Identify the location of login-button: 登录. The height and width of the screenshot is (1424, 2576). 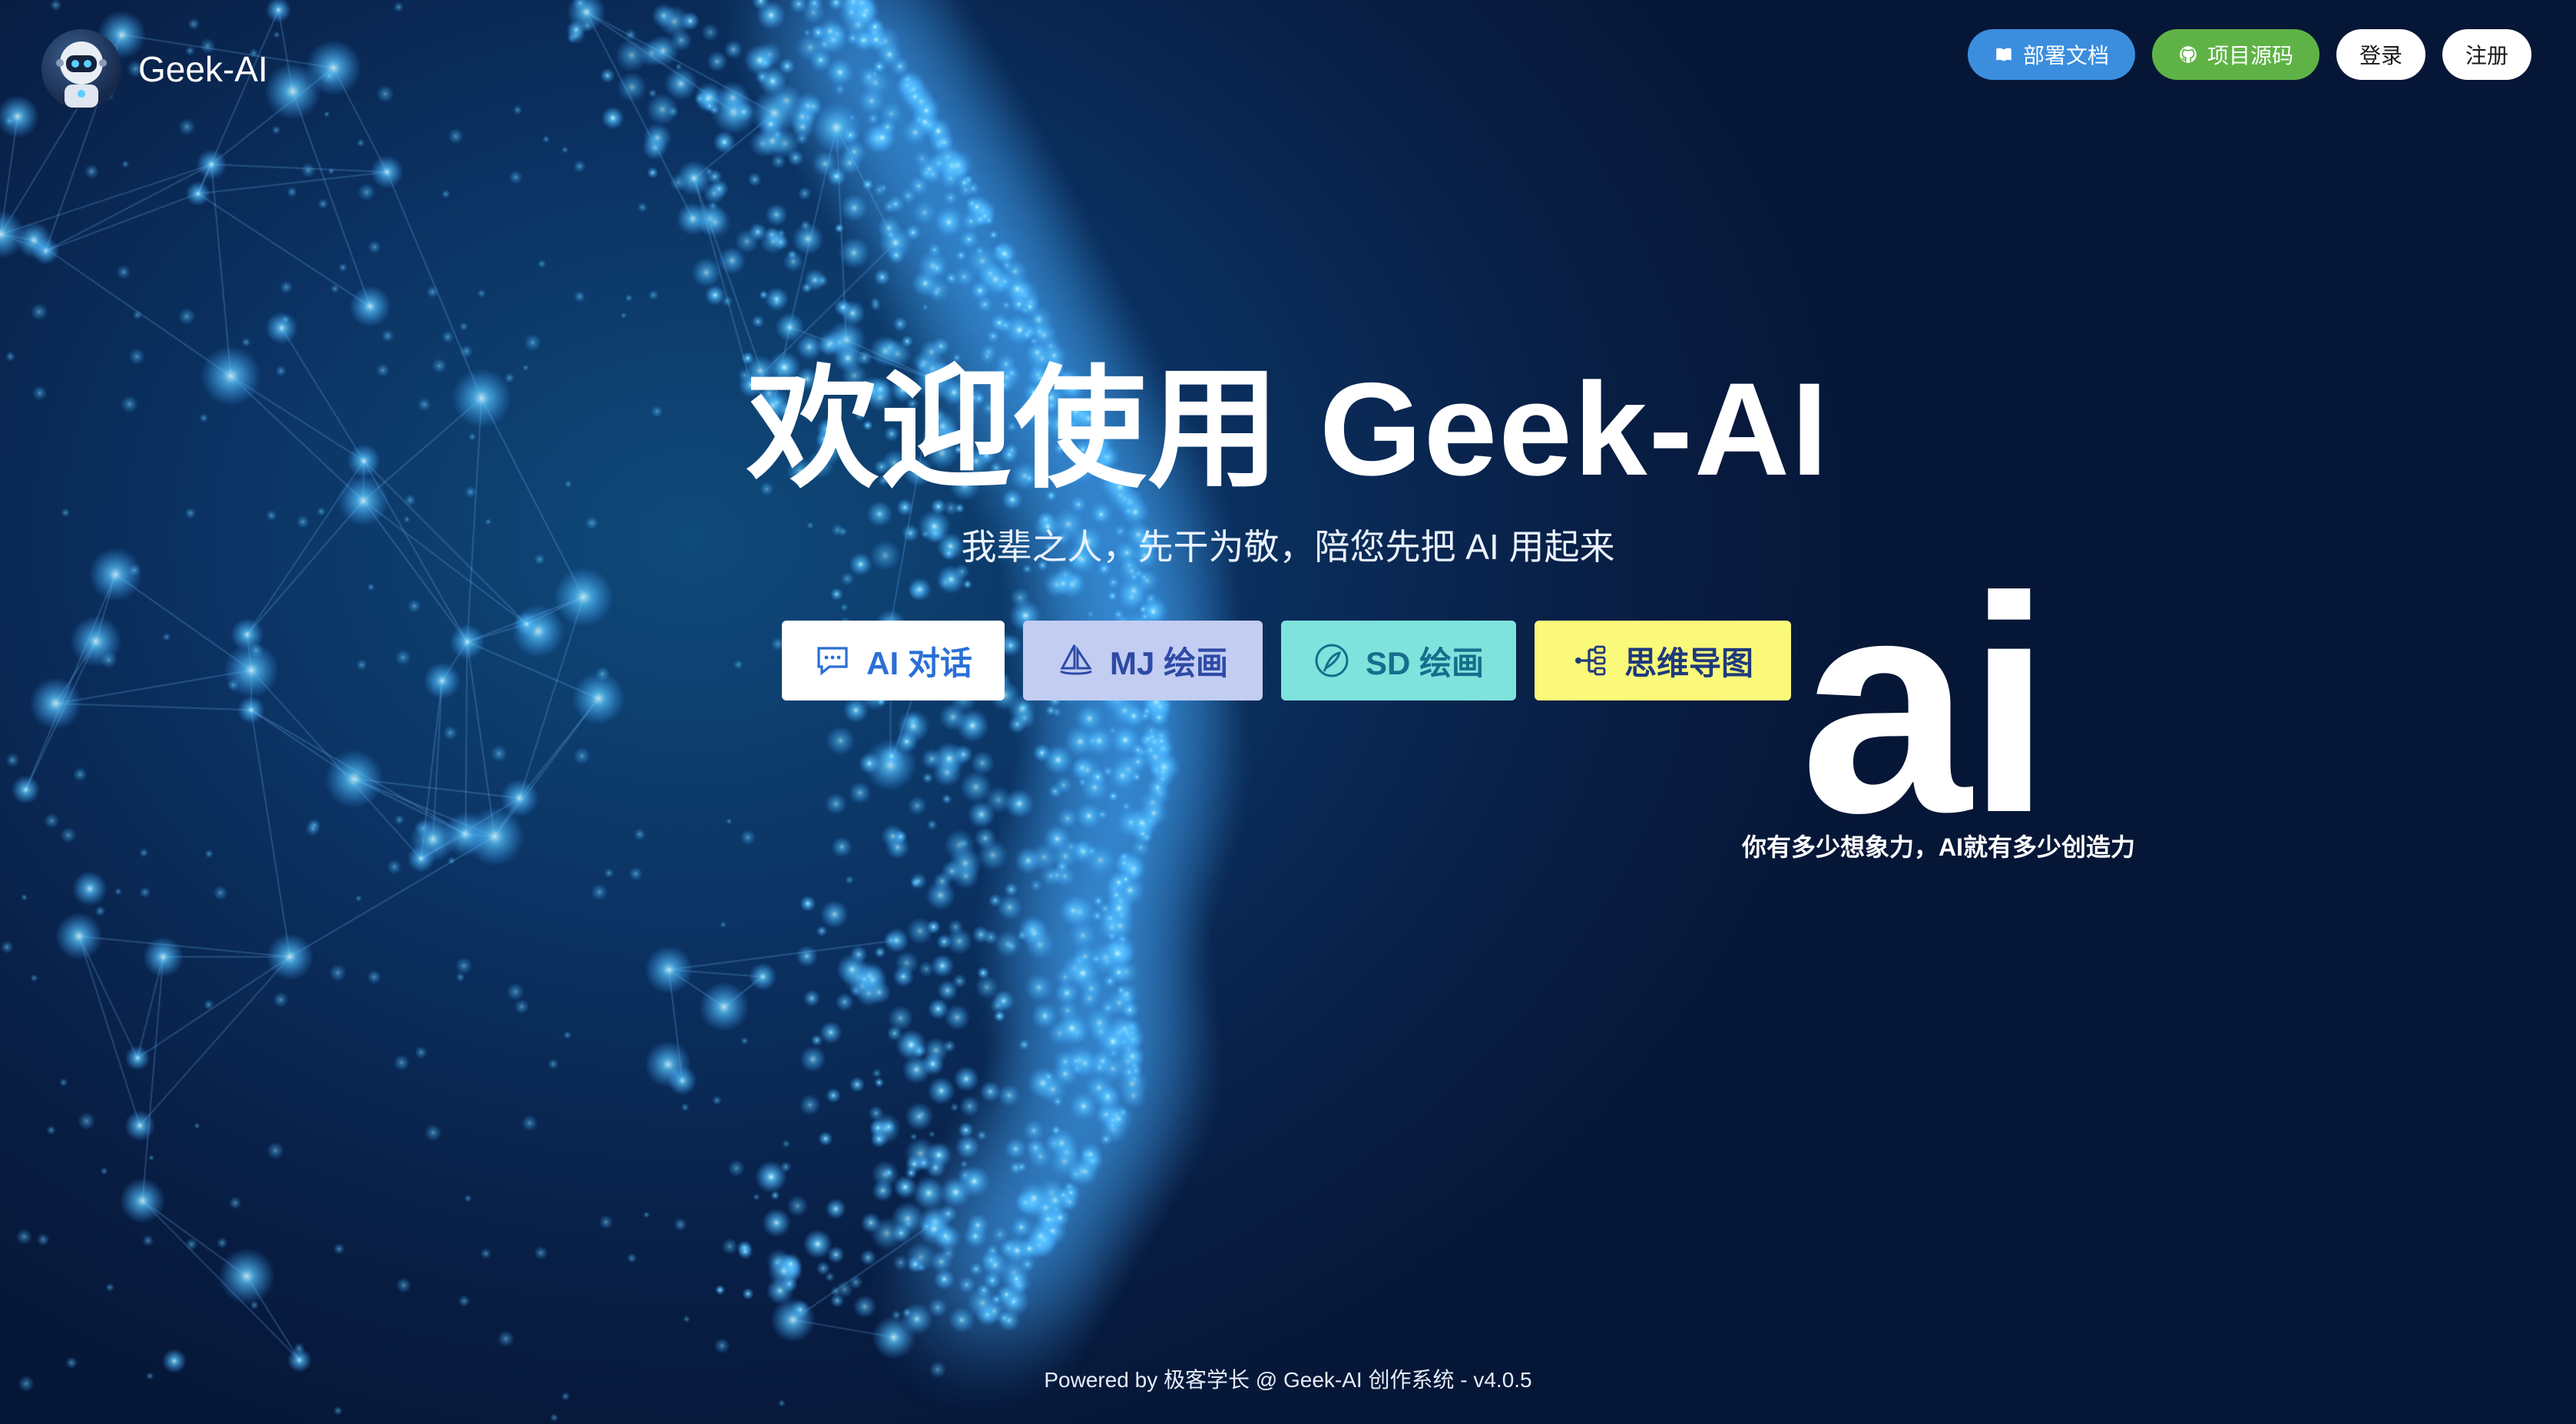
(2380, 54).